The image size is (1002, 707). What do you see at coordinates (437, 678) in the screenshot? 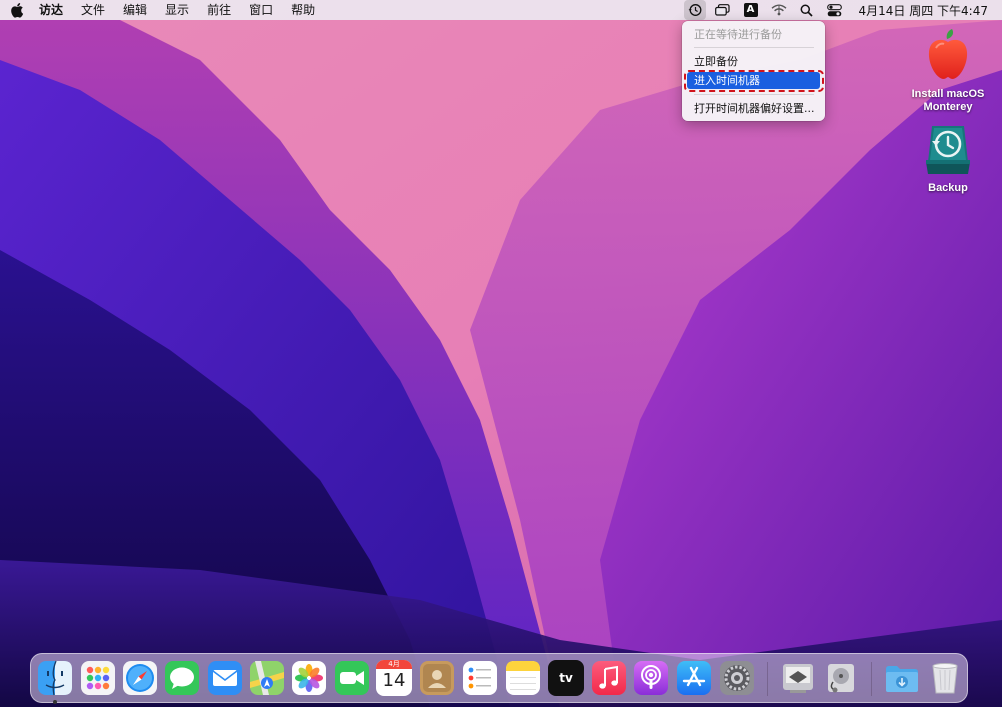
I see `contacts-icon` at bounding box center [437, 678].